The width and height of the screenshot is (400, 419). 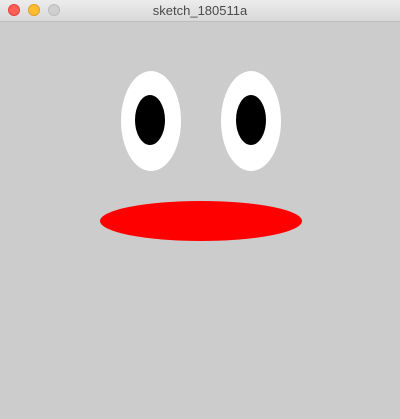 I want to click on right-pupil, so click(x=251, y=120).